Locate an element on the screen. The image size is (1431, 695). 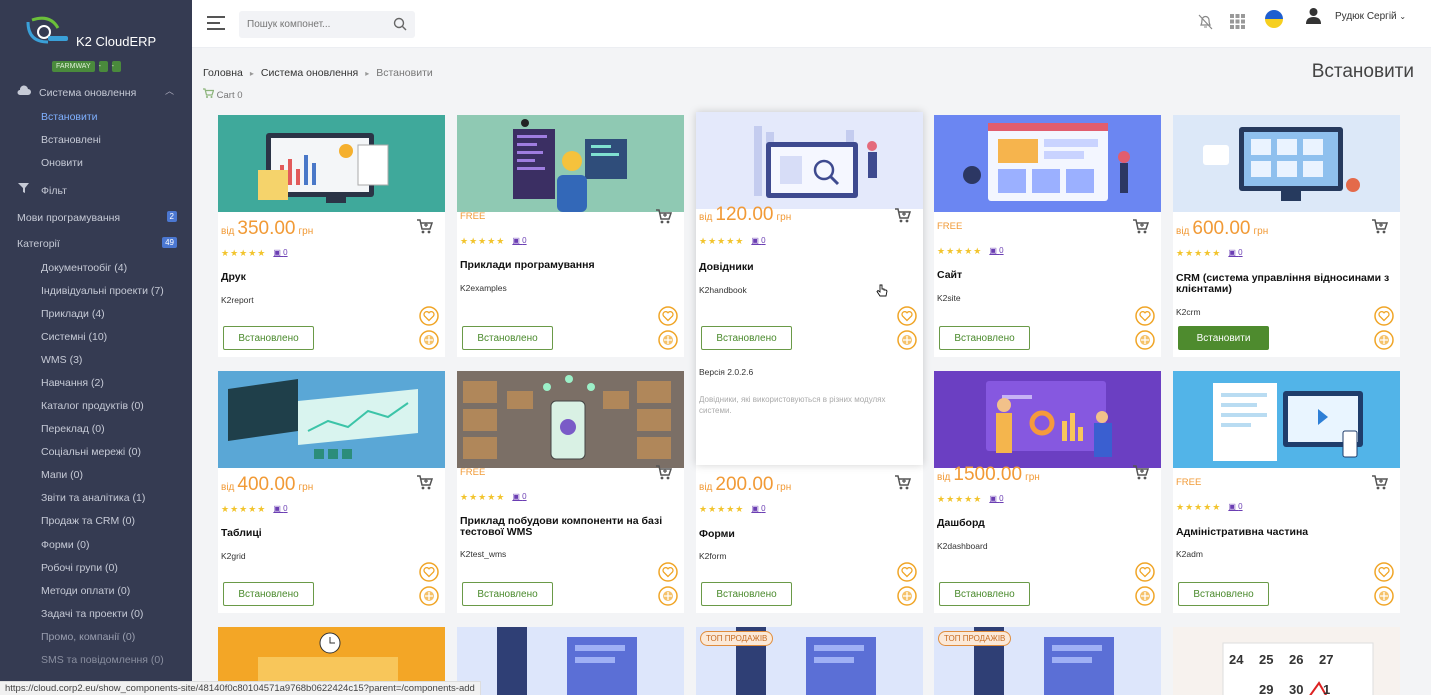
component-card: 24 25 26 27 29 30 1 is located at coordinates (1286, 661).